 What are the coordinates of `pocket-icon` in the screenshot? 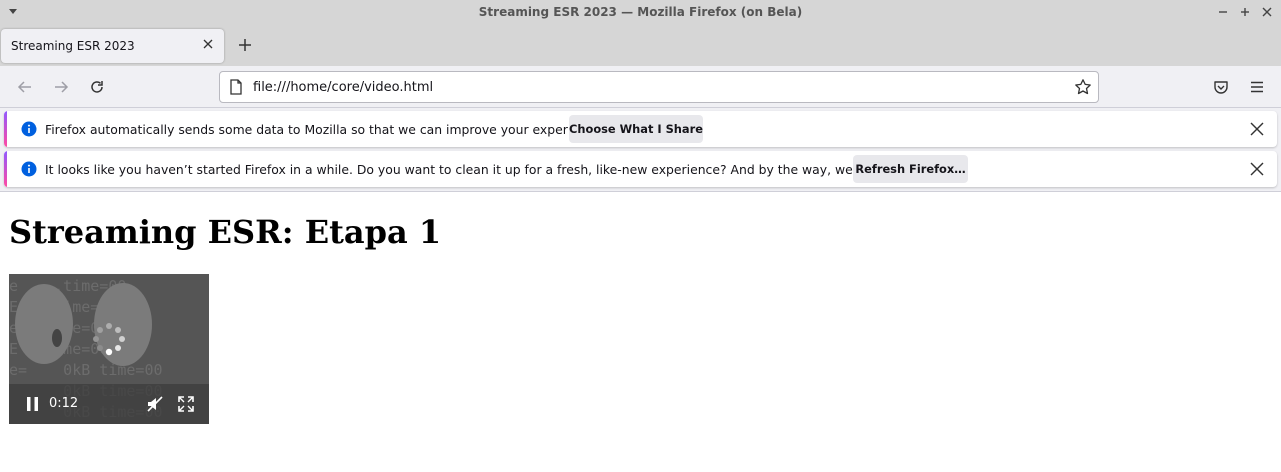 It's located at (1221, 87).